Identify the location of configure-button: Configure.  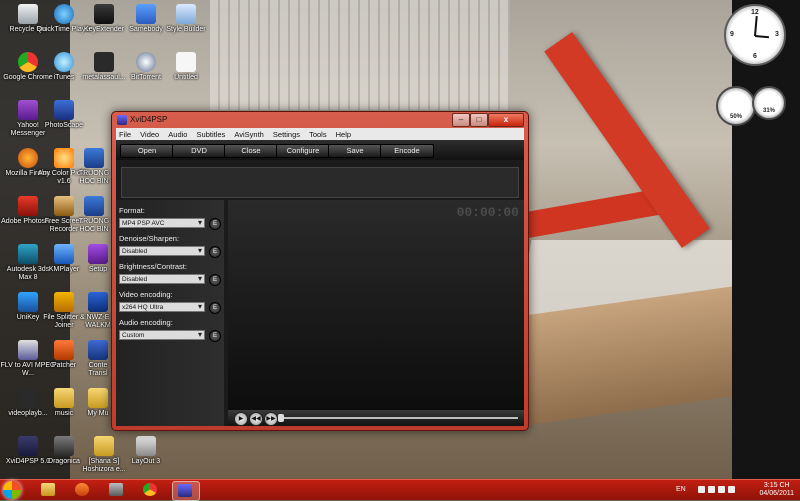
(303, 151).